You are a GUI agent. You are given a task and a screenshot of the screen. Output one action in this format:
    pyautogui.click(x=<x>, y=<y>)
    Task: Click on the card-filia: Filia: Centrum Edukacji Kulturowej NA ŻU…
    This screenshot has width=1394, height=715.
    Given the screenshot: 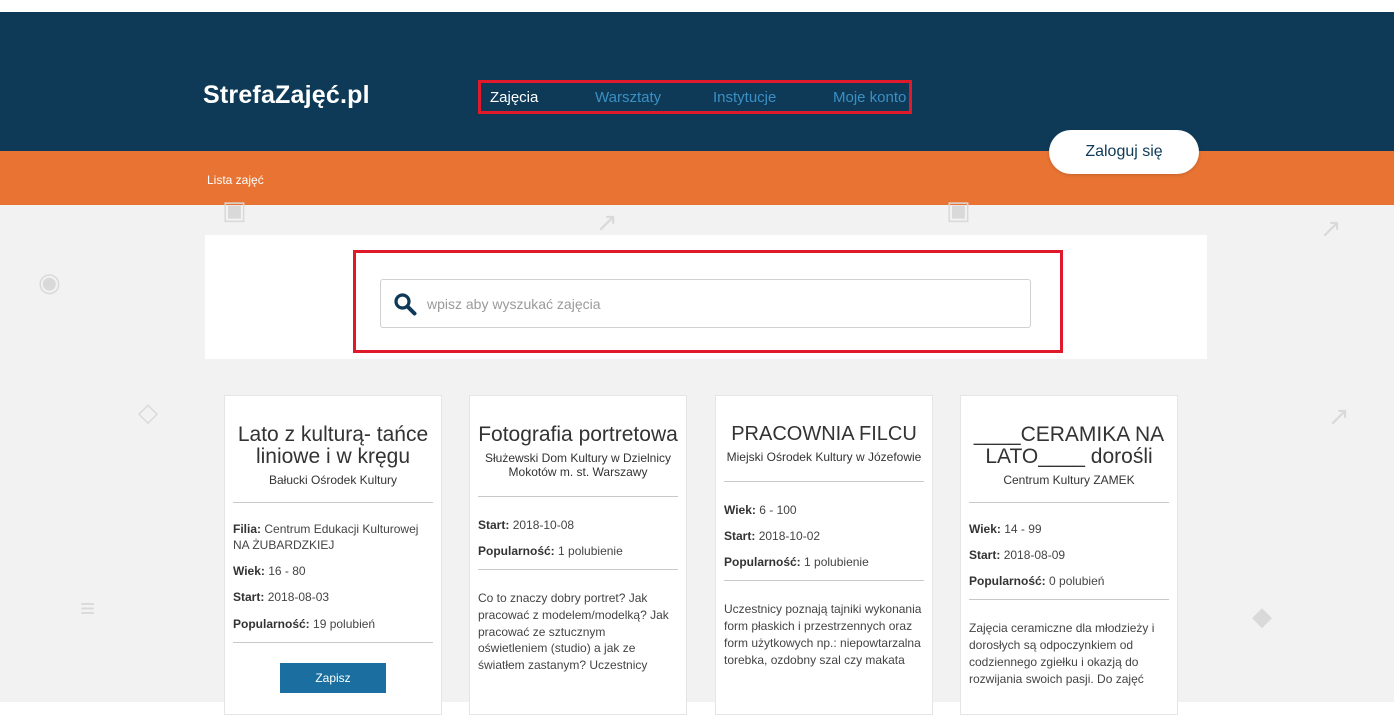 What is the action you would take?
    pyautogui.click(x=326, y=537)
    